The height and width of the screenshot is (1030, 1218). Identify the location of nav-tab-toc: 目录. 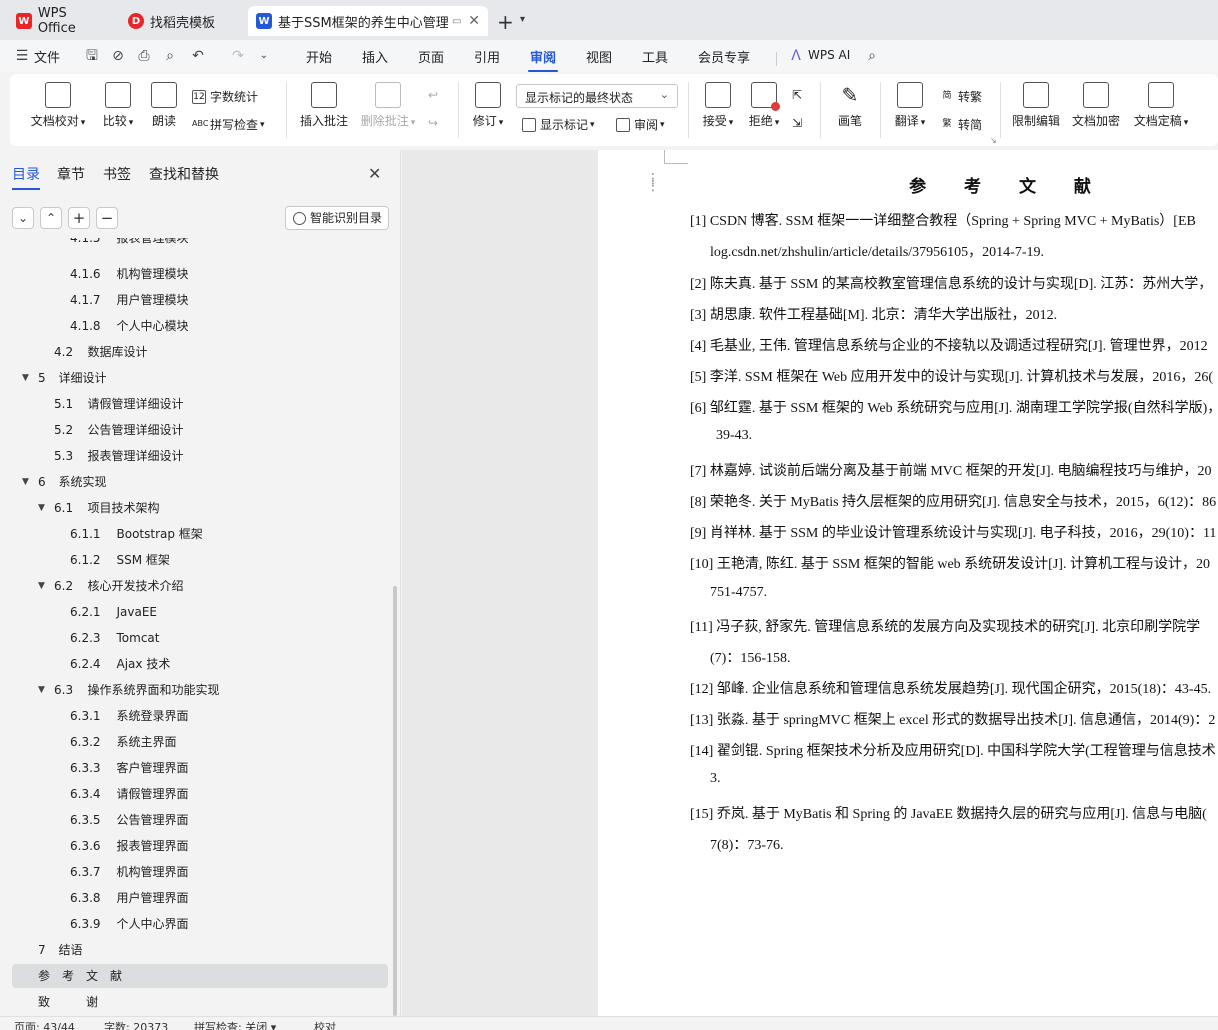
(26, 177).